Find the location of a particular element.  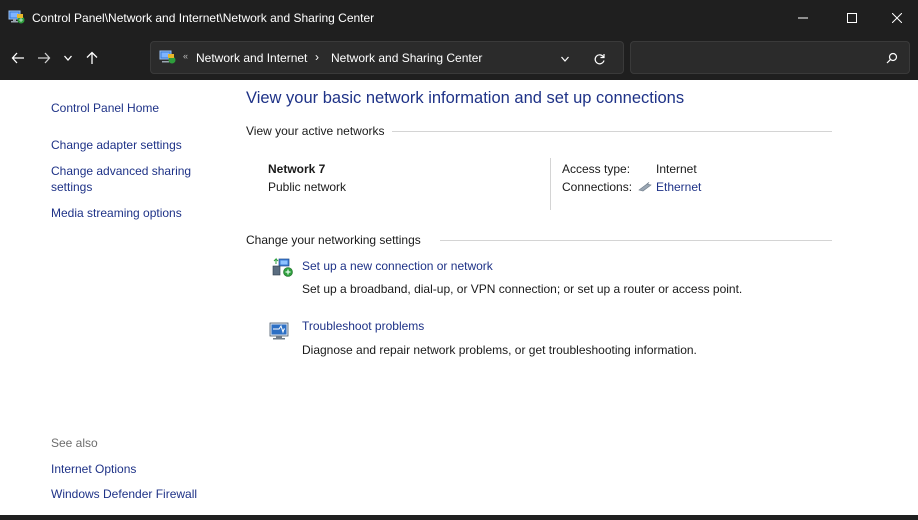

see-also-heading: See also is located at coordinates (74, 443).